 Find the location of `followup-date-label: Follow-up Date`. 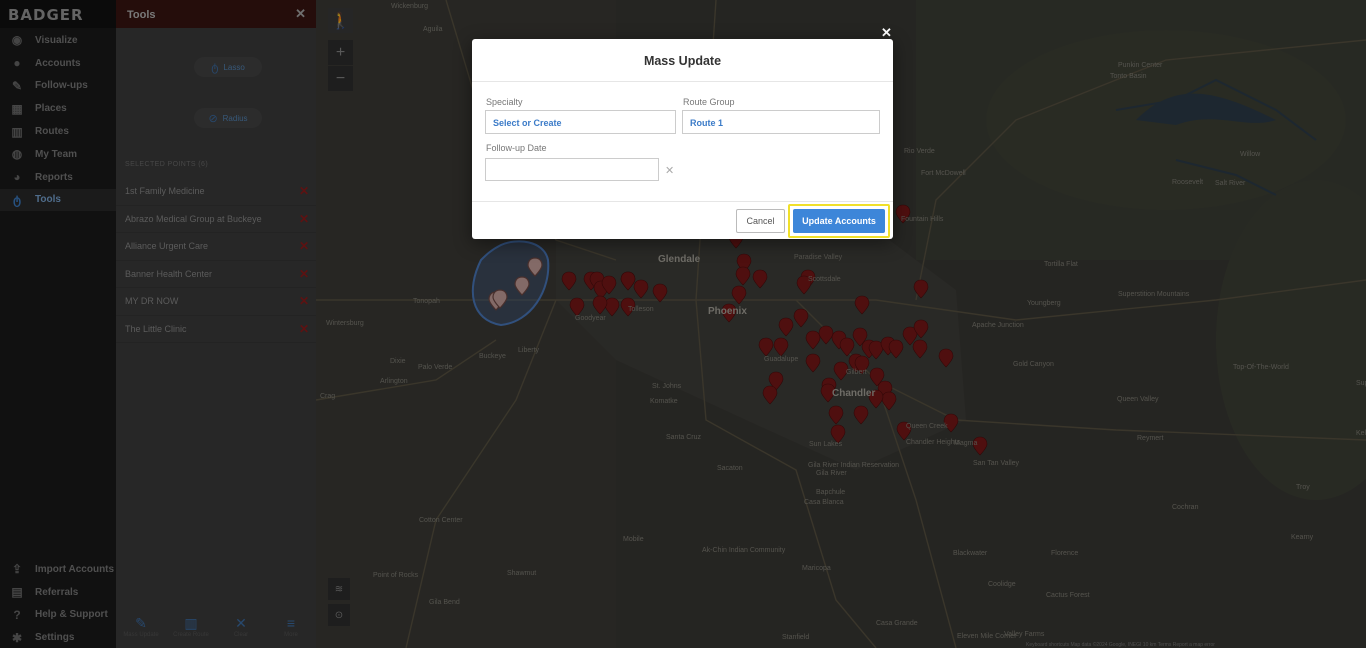

followup-date-label: Follow-up Date is located at coordinates (516, 148).